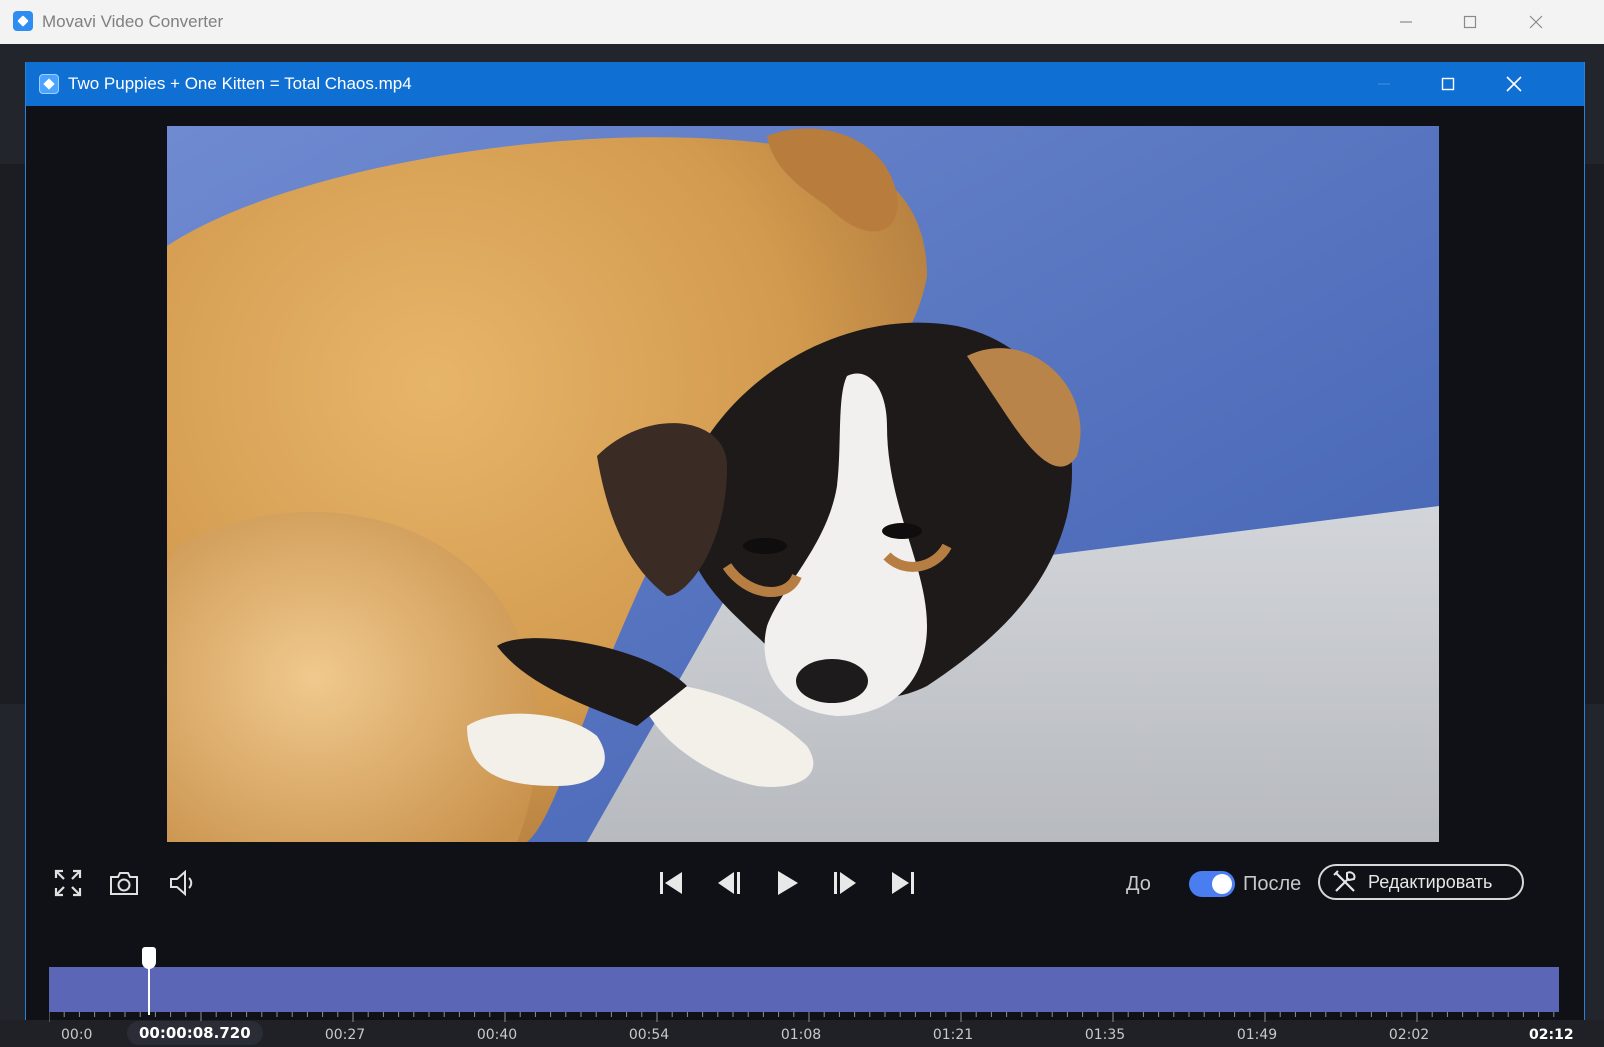 The height and width of the screenshot is (1047, 1604). I want to click on player-minimize-button, so click(1384, 84).